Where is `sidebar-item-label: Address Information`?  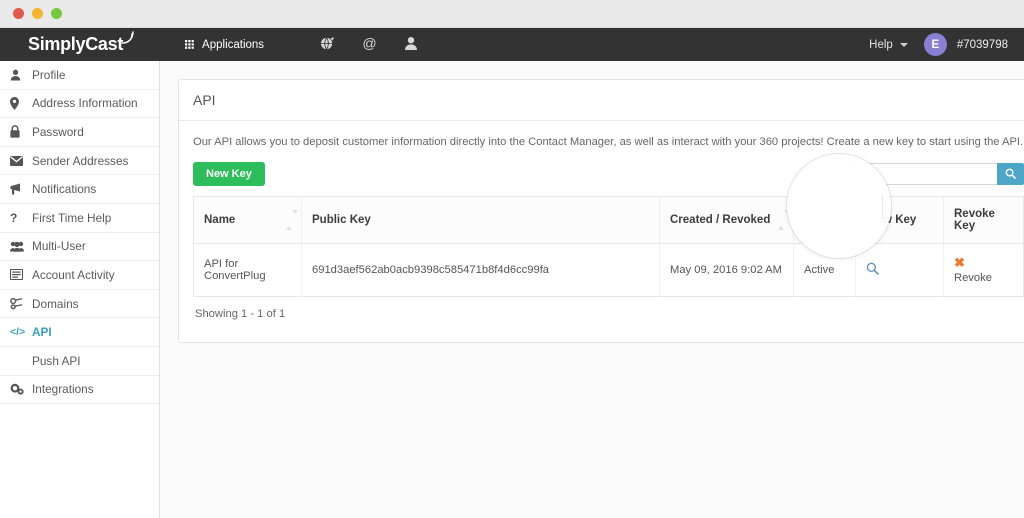 sidebar-item-label: Address Information is located at coordinates (85, 103).